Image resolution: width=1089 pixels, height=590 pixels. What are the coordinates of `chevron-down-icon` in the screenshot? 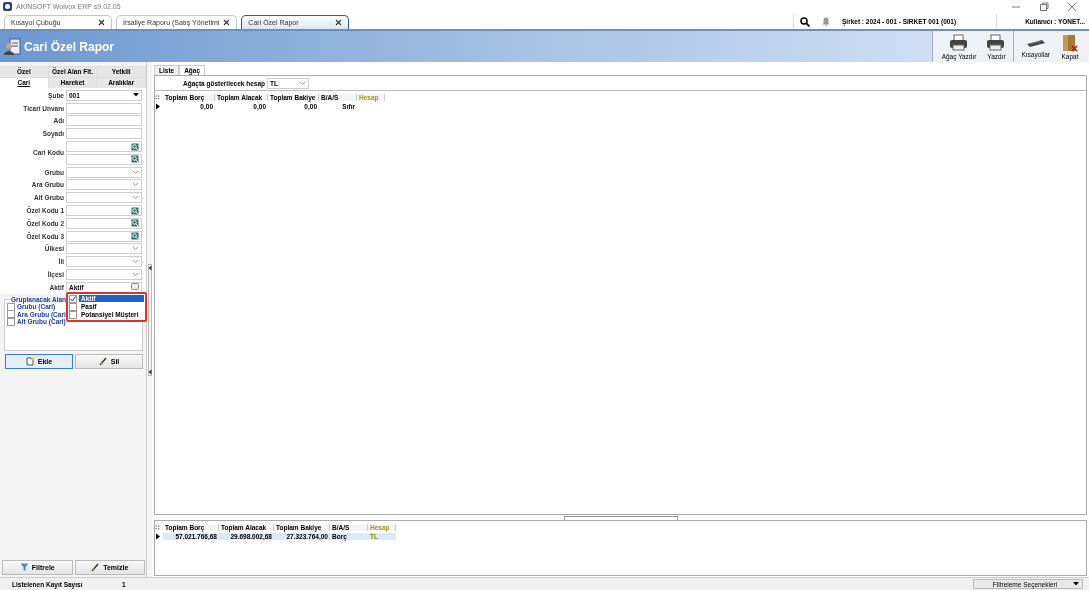 It's located at (302, 83).